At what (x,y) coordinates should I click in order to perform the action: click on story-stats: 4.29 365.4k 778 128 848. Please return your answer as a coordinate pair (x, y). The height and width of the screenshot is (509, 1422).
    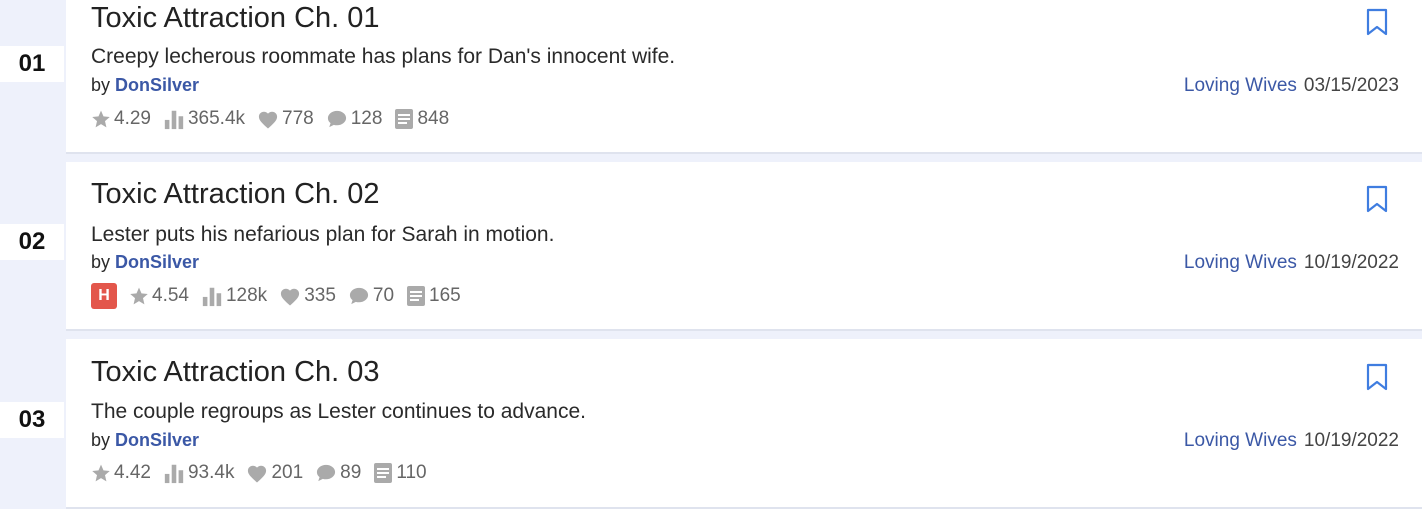
    Looking at the image, I should click on (276, 119).